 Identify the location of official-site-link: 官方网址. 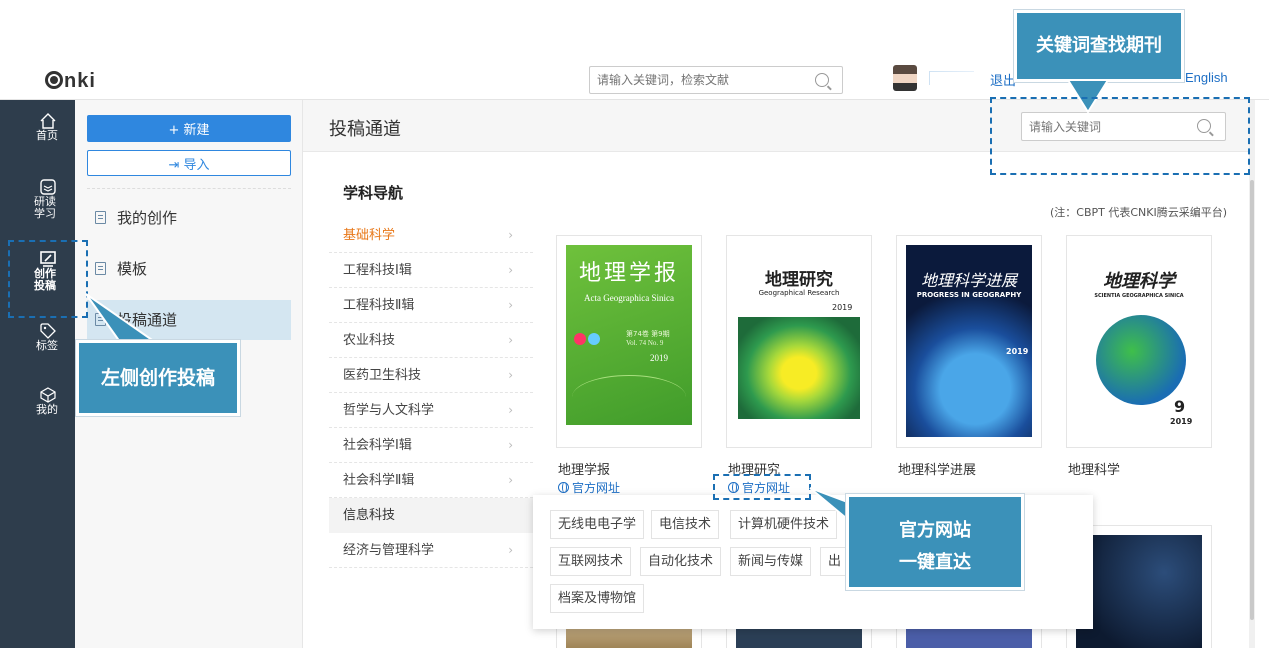
(589, 487).